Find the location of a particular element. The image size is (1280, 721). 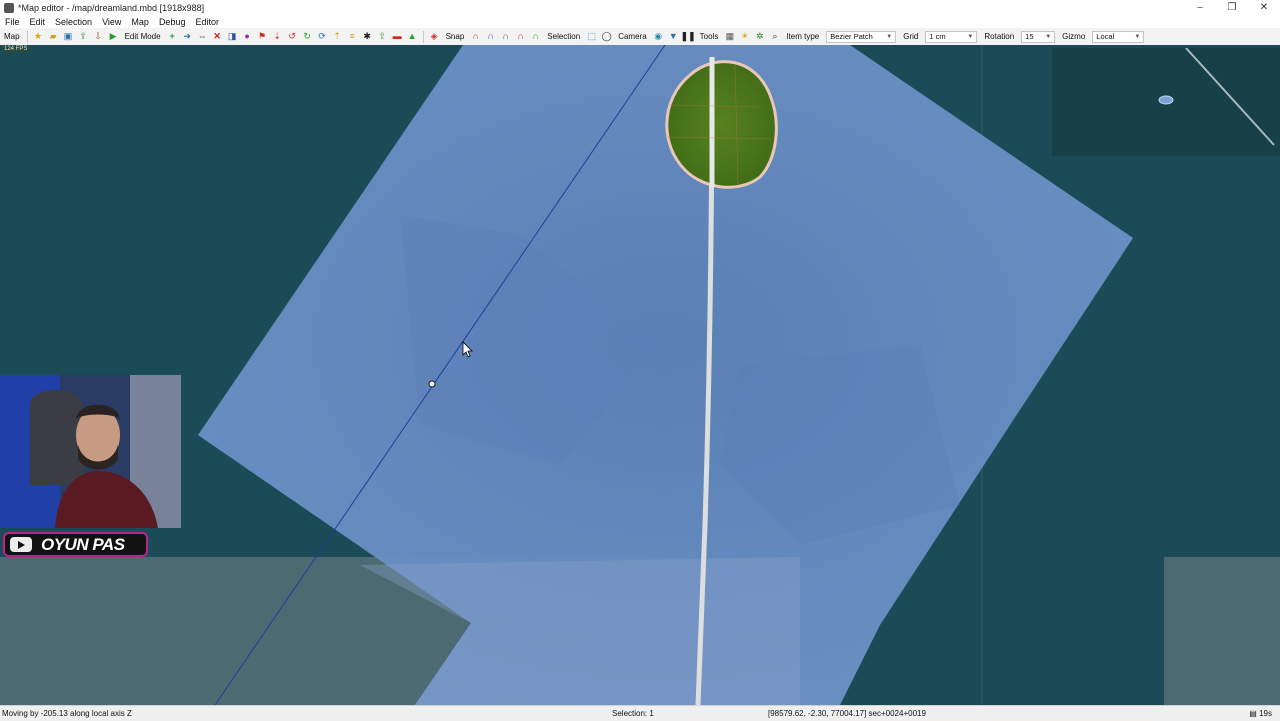

webcam-image is located at coordinates (90, 451).